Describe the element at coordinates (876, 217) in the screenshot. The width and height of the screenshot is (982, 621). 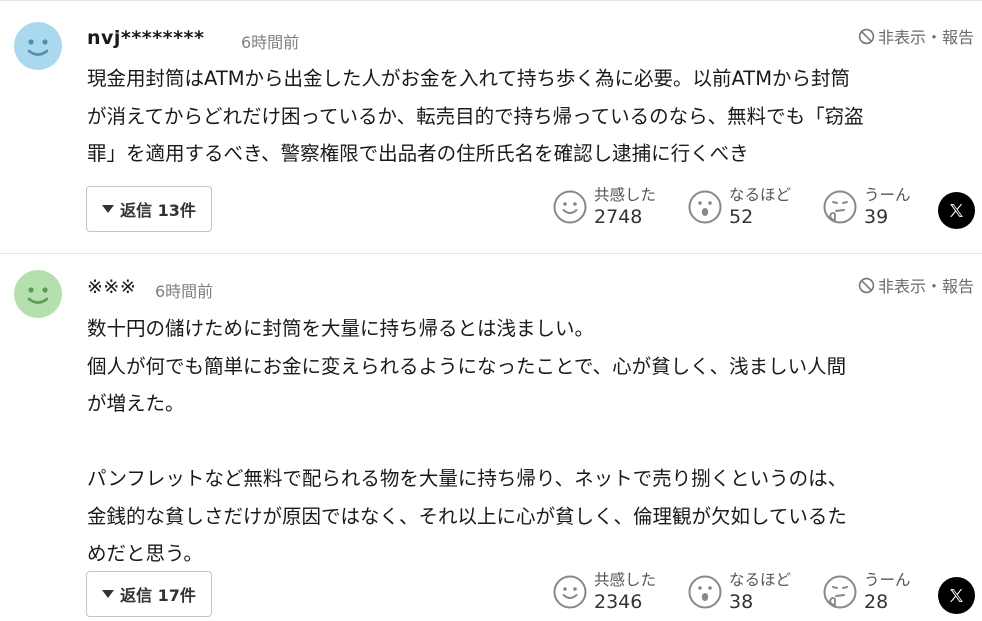
I see `reaction-count: 39` at that location.